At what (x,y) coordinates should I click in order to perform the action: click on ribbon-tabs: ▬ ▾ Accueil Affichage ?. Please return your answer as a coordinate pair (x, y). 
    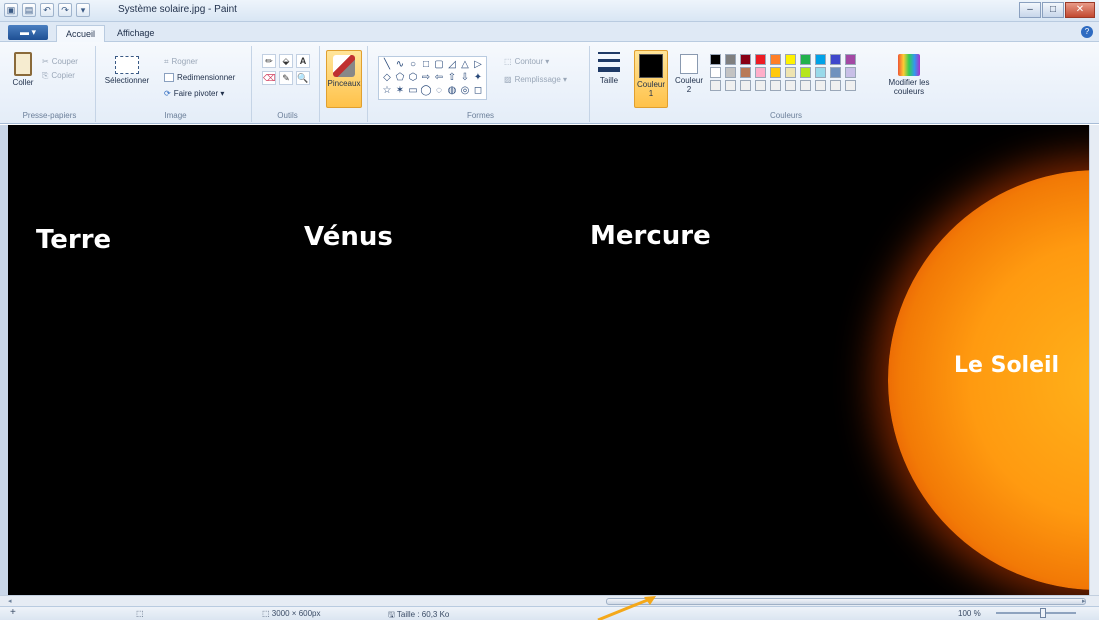
    Looking at the image, I should click on (549, 32).